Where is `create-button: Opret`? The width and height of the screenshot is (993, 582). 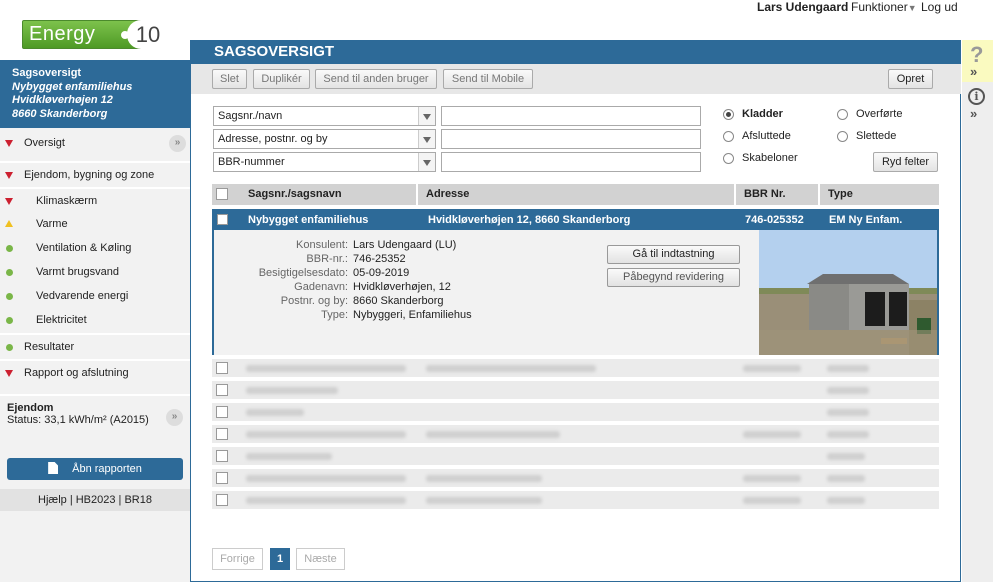
create-button: Opret is located at coordinates (910, 79).